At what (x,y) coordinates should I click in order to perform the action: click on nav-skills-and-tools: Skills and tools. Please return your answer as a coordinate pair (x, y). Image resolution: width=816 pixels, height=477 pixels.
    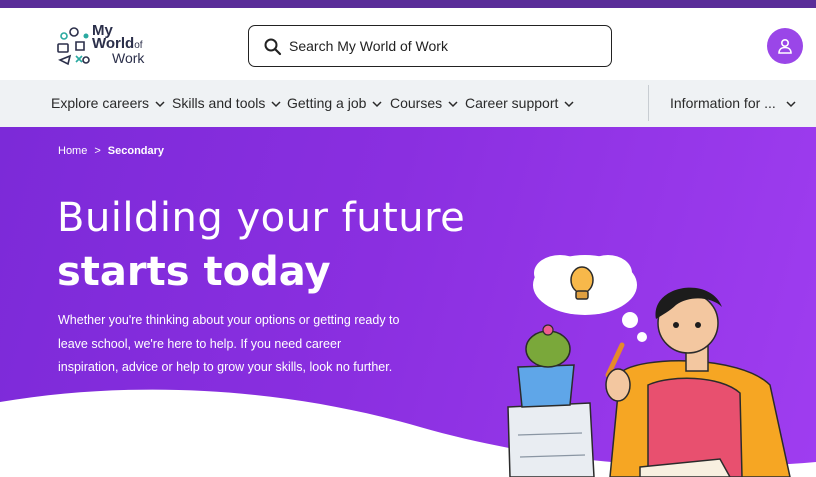
    Looking at the image, I should click on (226, 103).